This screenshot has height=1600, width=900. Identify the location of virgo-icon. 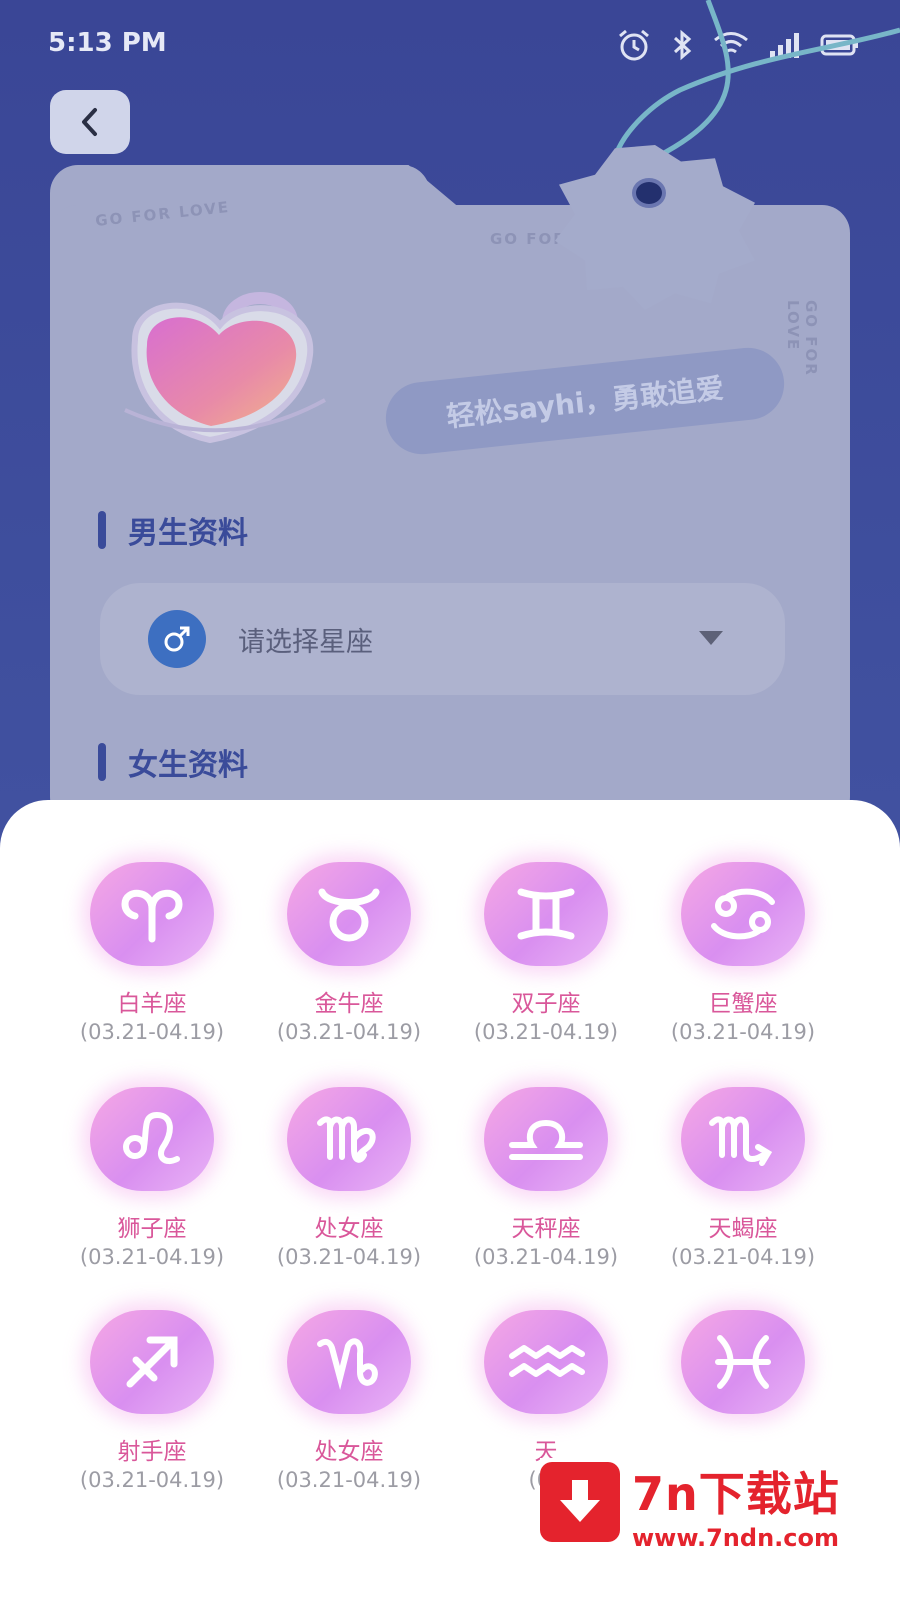
(349, 1139).